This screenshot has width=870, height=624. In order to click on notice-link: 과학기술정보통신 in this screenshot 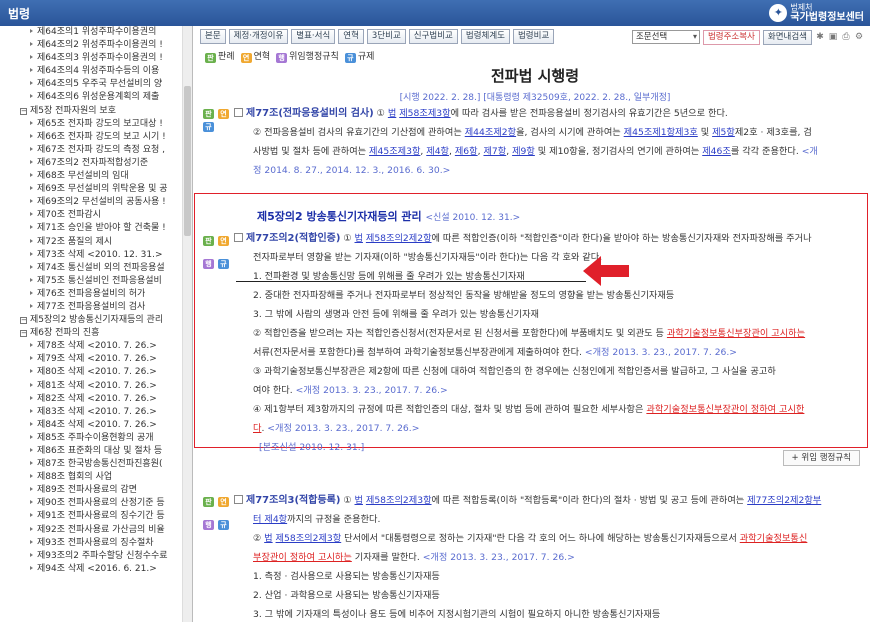, I will do `click(774, 538)`.